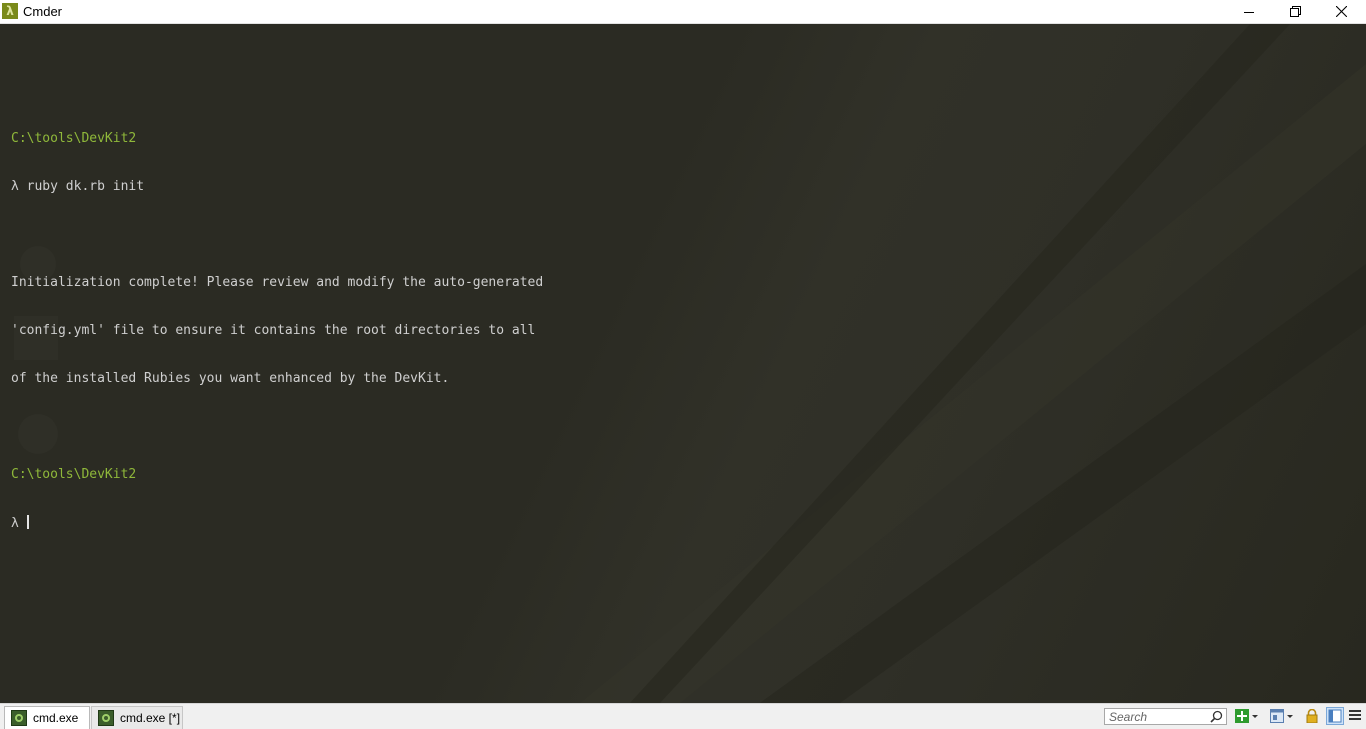 The width and height of the screenshot is (1366, 729). I want to click on layout-icon, so click(1335, 716).